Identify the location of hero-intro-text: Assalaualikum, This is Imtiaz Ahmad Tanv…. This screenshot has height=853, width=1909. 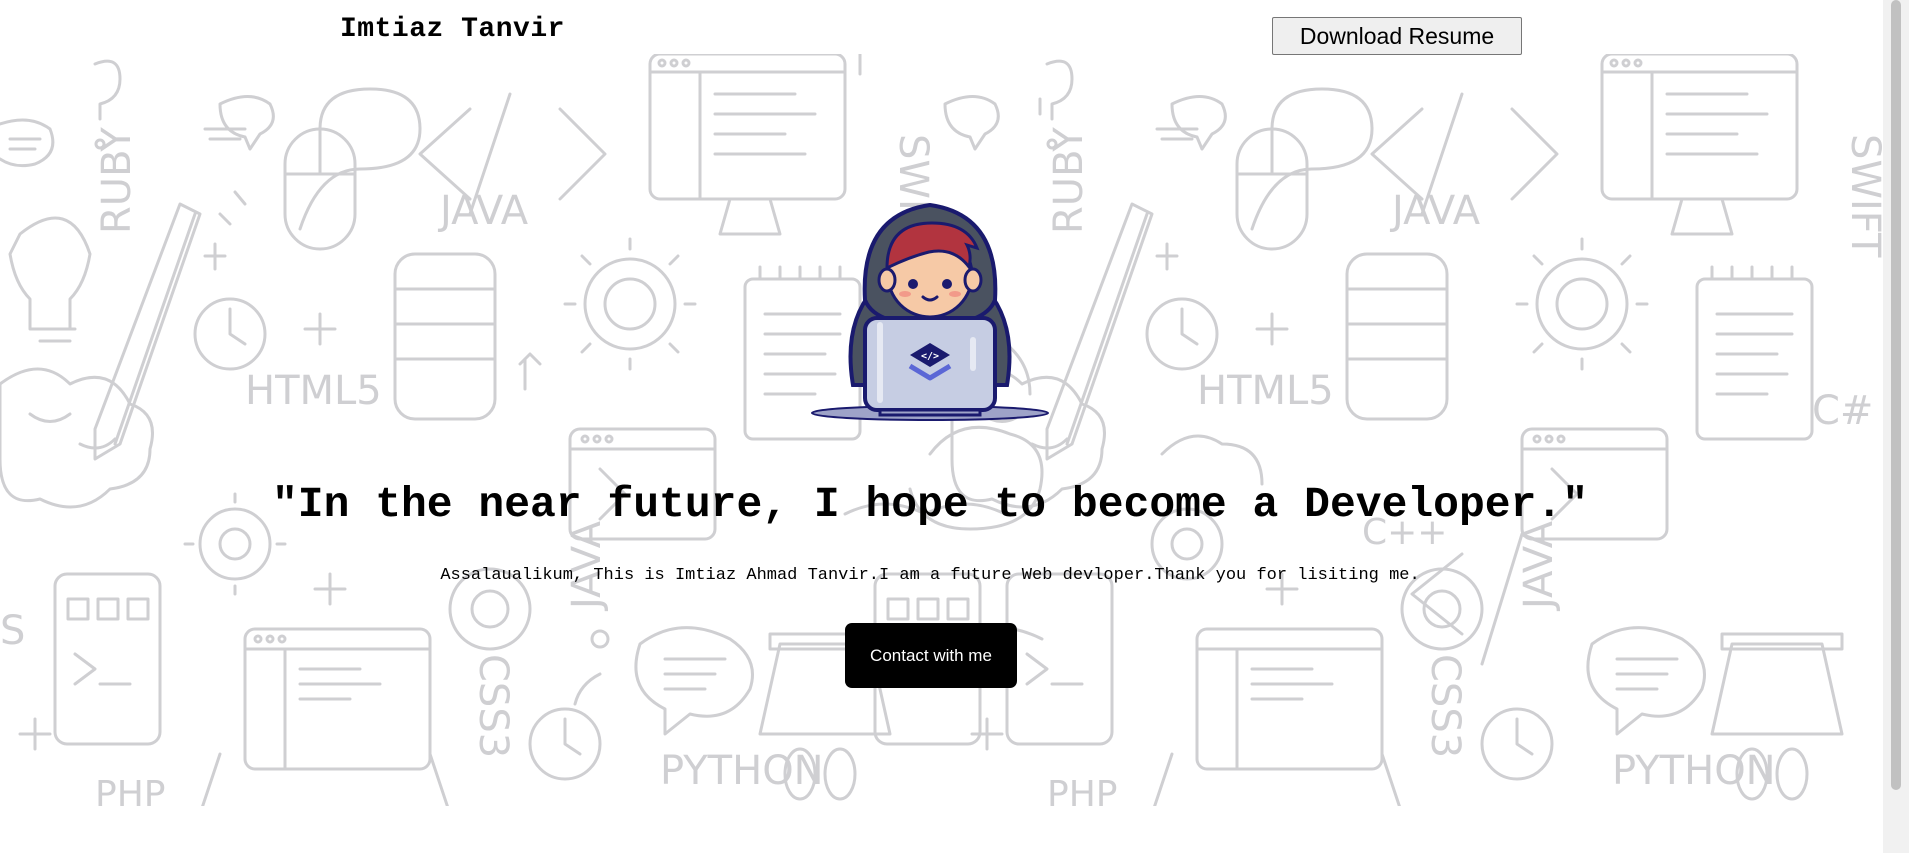
(930, 575).